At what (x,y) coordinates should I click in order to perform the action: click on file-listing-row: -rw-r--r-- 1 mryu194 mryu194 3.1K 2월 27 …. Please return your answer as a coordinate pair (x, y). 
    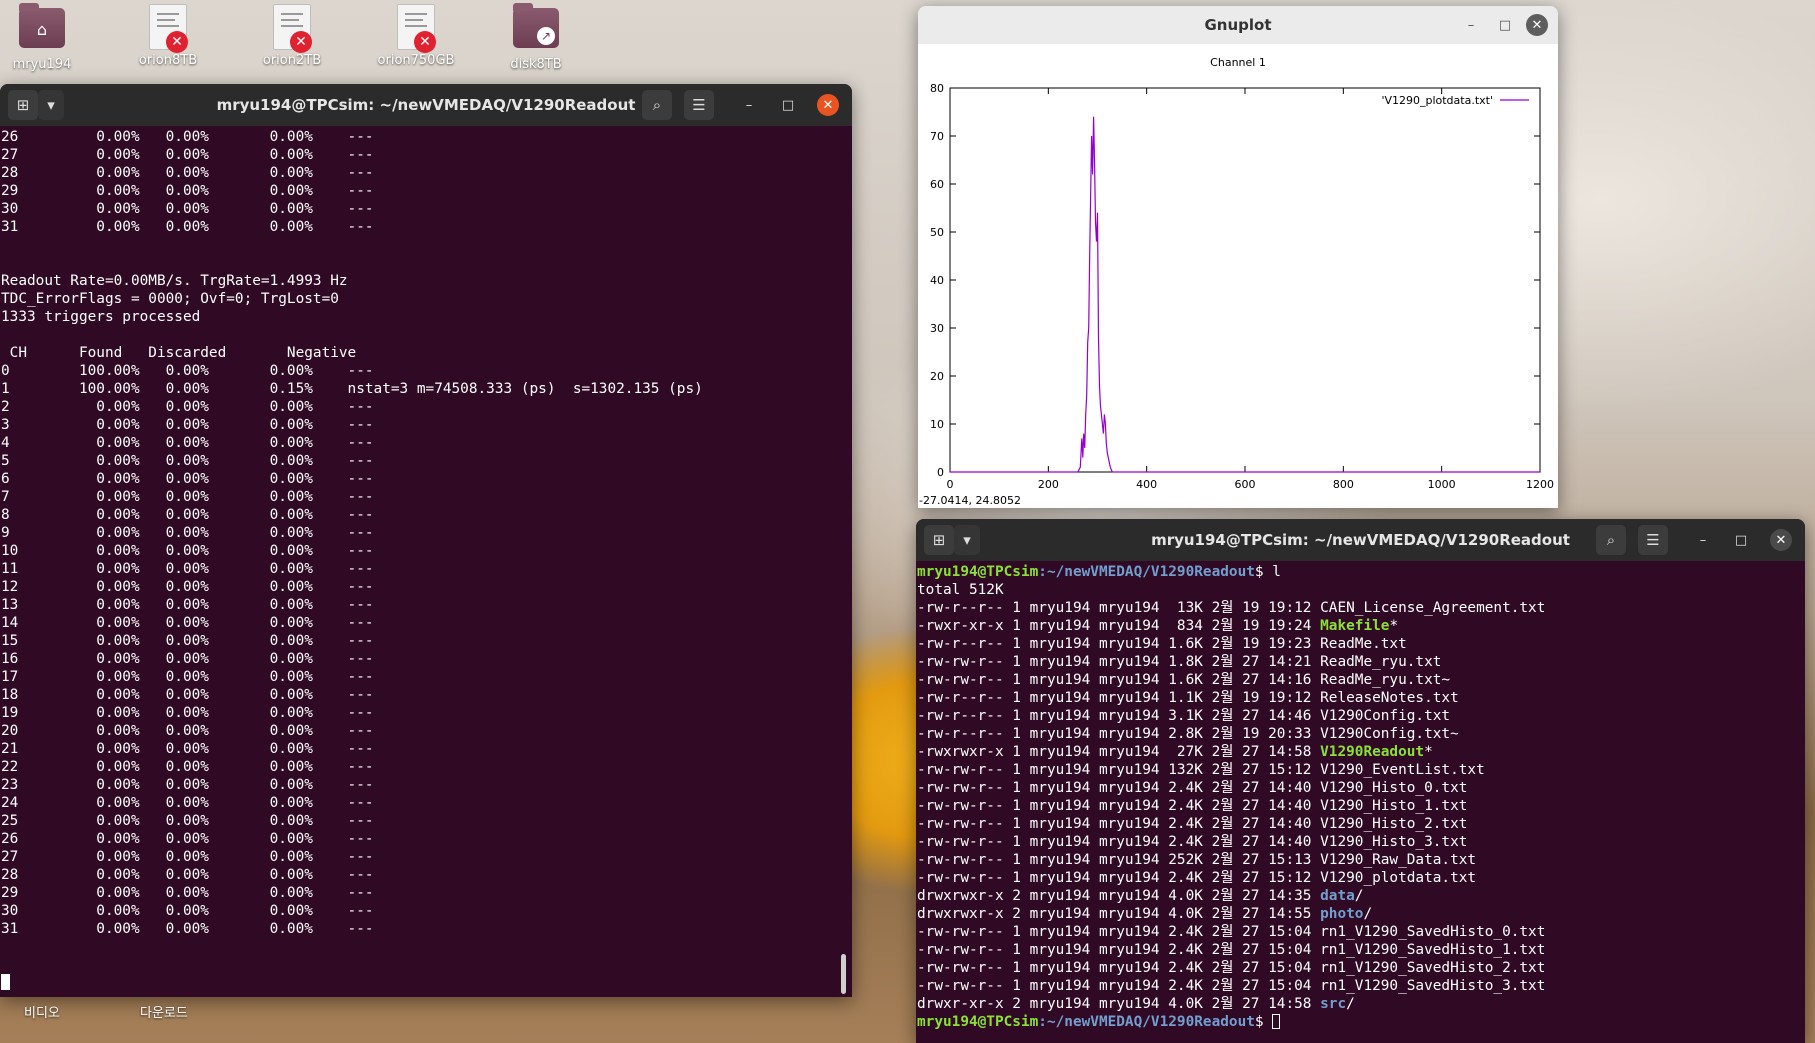
    Looking at the image, I should click on (1184, 716).